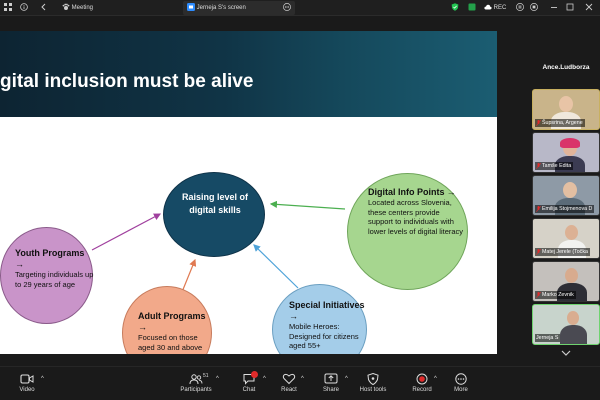 The width and height of the screenshot is (600, 400). I want to click on participants-options-caret: ^, so click(217, 379).